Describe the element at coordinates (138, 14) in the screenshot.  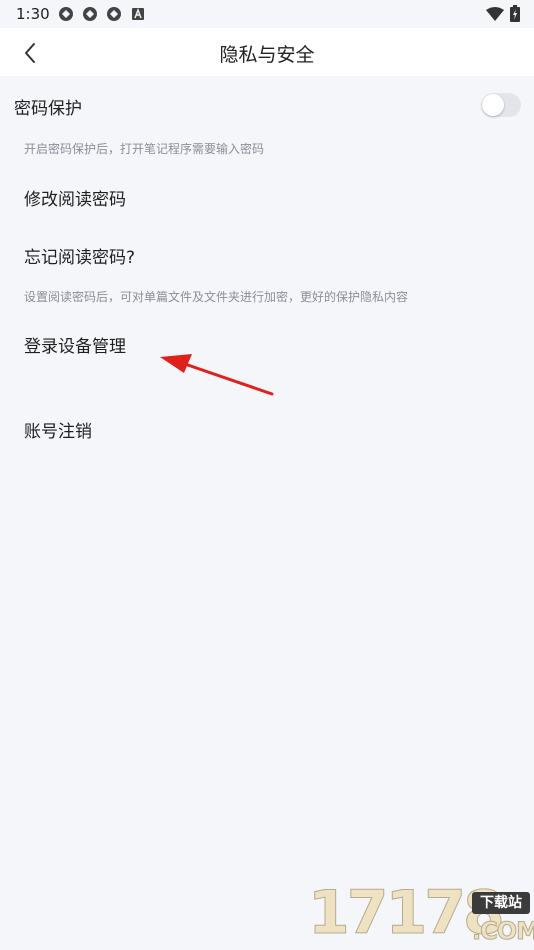
I see `a-icon` at that location.